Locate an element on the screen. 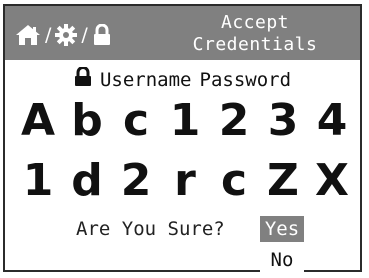 The width and height of the screenshot is (369, 278). field-header: Username Password is located at coordinates (182, 79).